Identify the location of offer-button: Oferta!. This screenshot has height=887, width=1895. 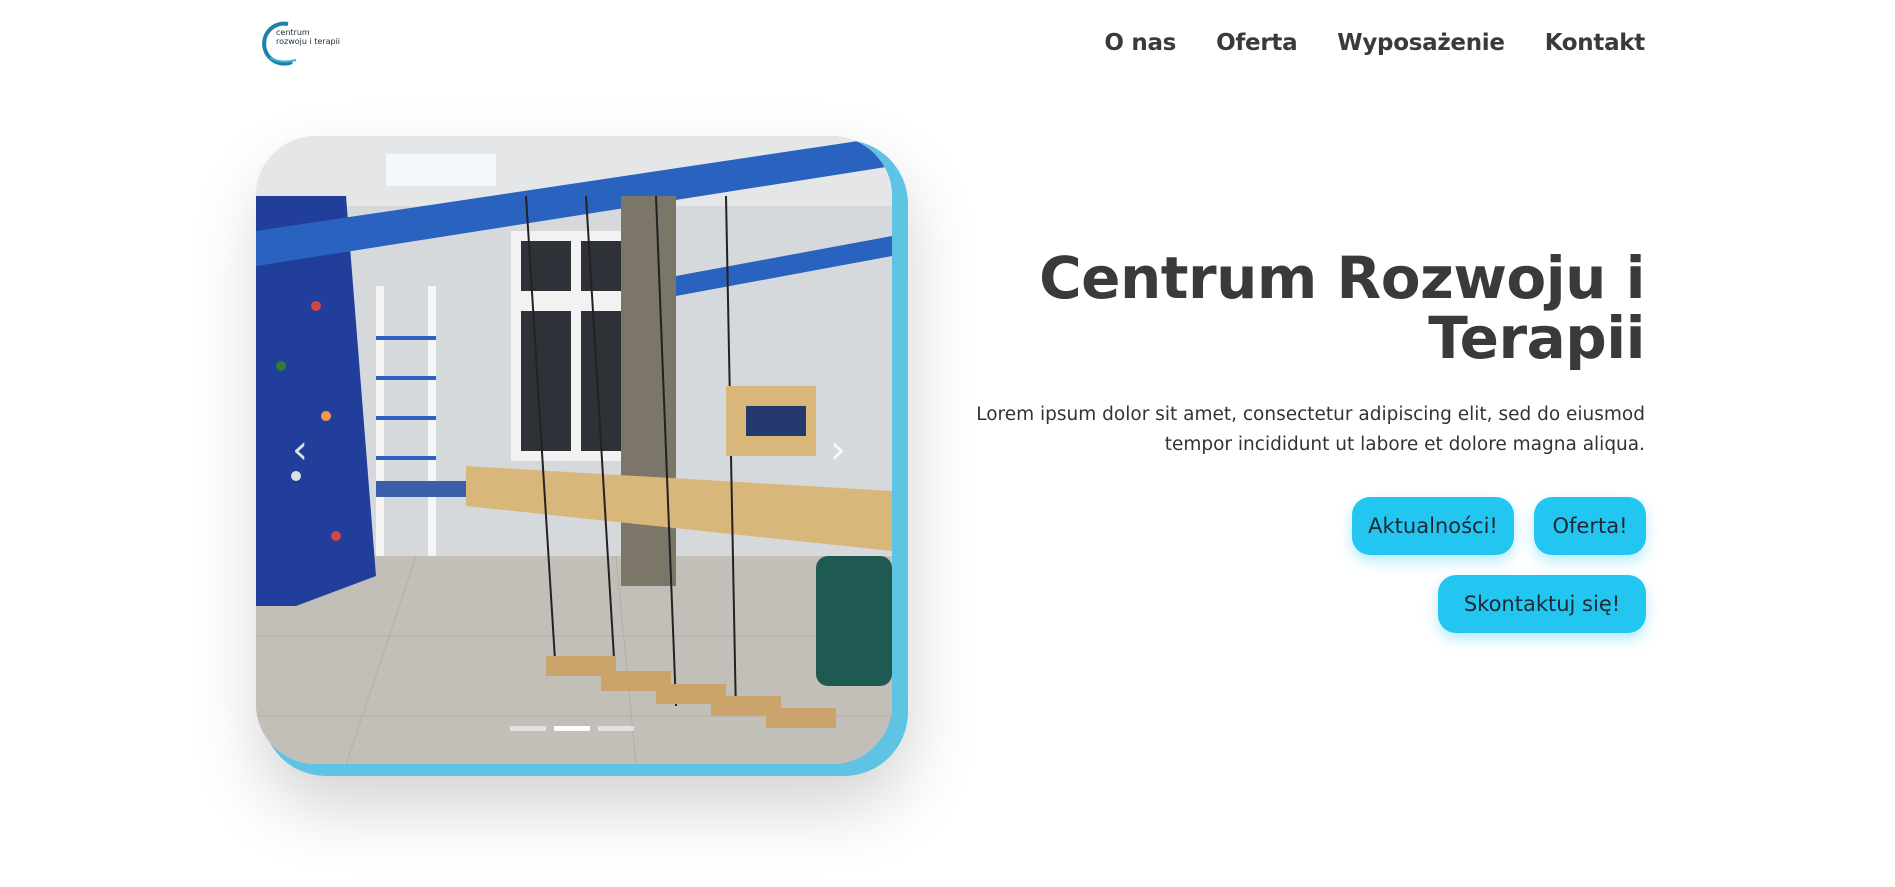
(1590, 526).